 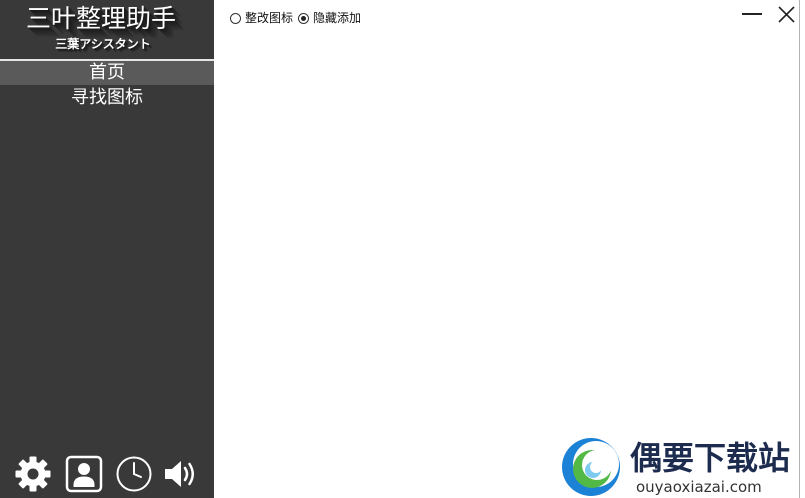 What do you see at coordinates (699, 487) in the screenshot?
I see `watermark-url: ouyaoxiazai.com` at bounding box center [699, 487].